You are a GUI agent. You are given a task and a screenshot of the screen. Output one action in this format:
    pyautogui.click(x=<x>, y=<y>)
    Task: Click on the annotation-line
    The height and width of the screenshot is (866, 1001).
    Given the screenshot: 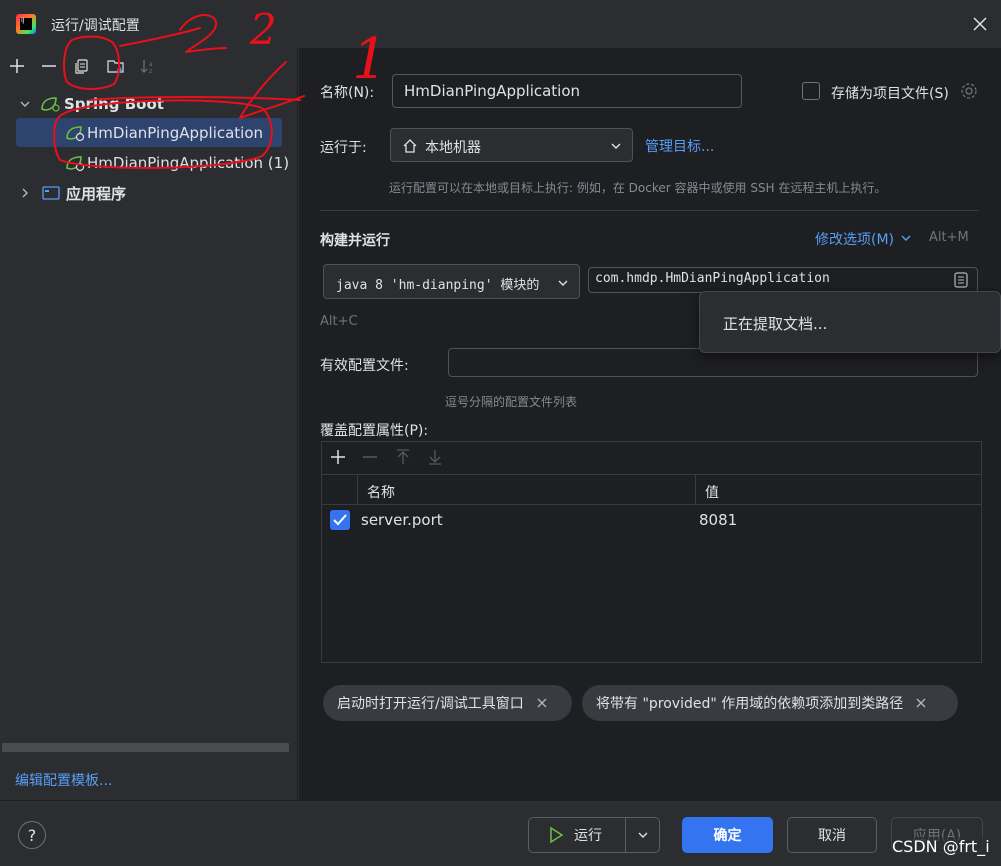 What is the action you would take?
    pyautogui.click(x=160, y=37)
    